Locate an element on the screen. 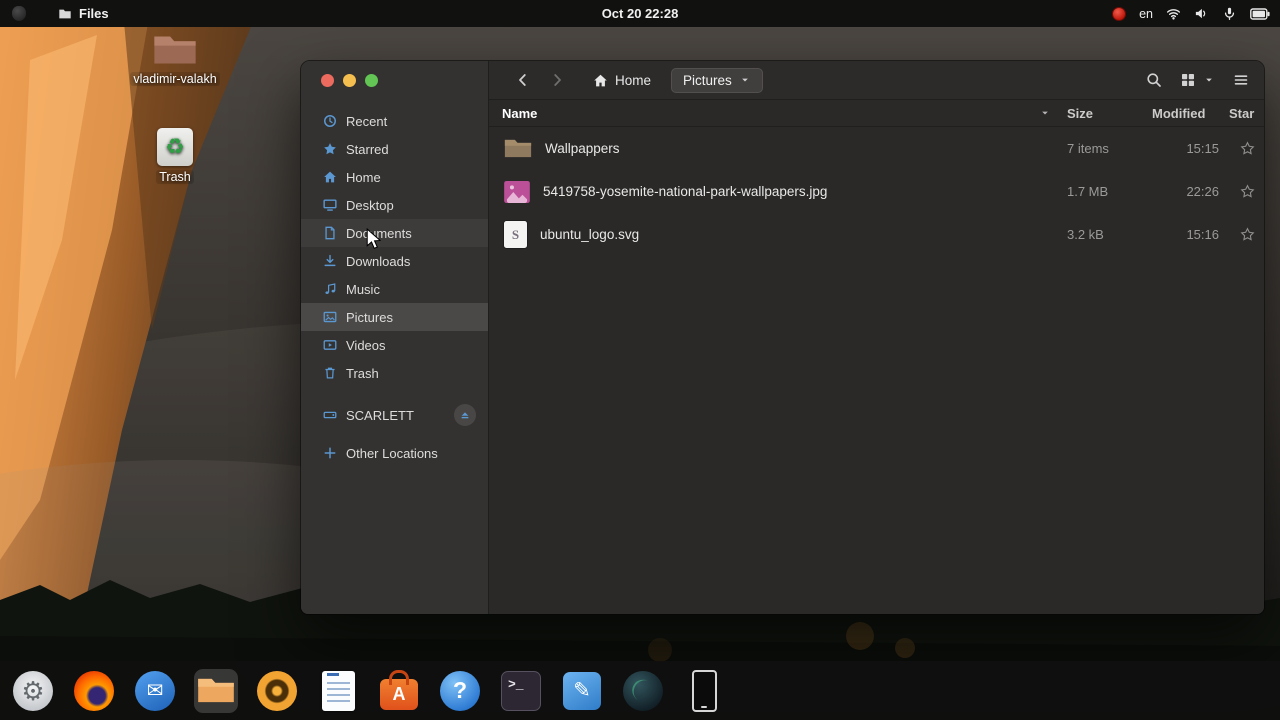  sidebar-item-device-scarlett: SCARLETT is located at coordinates (394, 415).